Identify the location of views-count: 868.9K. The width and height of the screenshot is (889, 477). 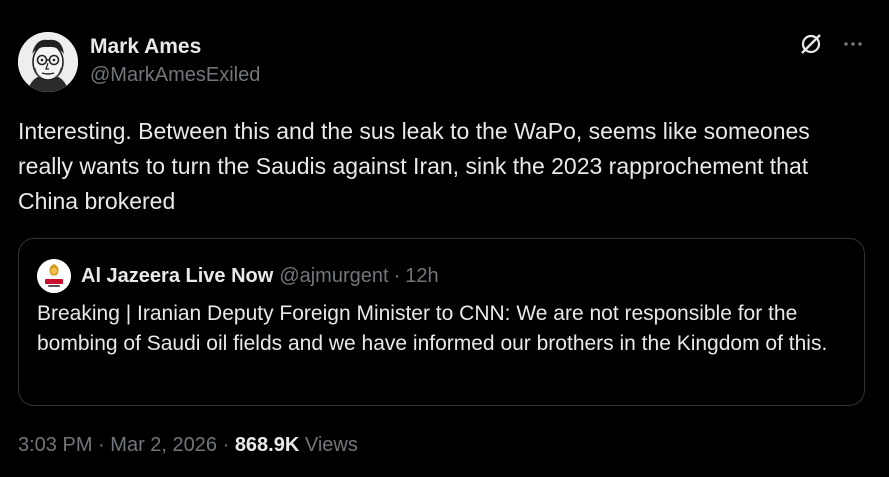
(267, 445).